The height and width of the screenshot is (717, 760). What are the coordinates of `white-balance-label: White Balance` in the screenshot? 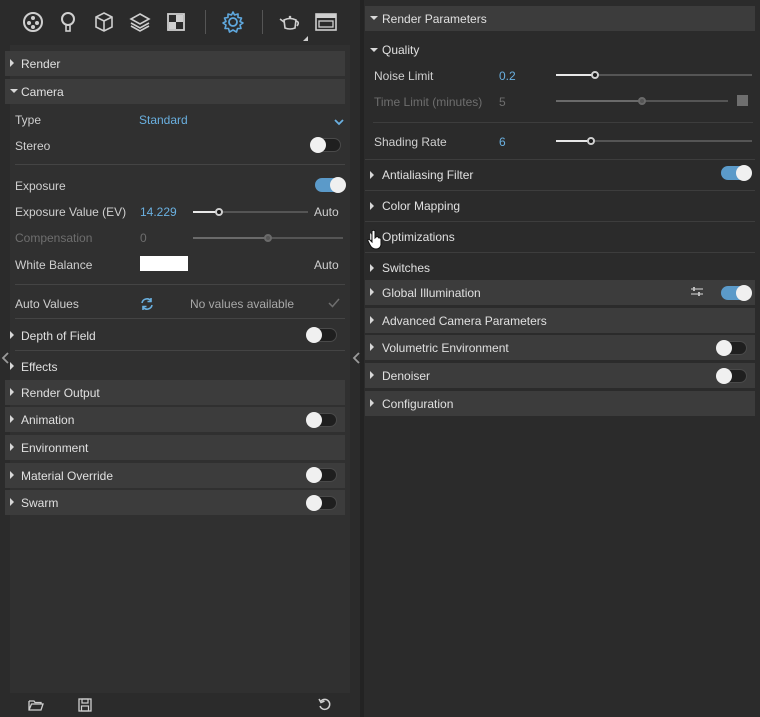 It's located at (54, 265).